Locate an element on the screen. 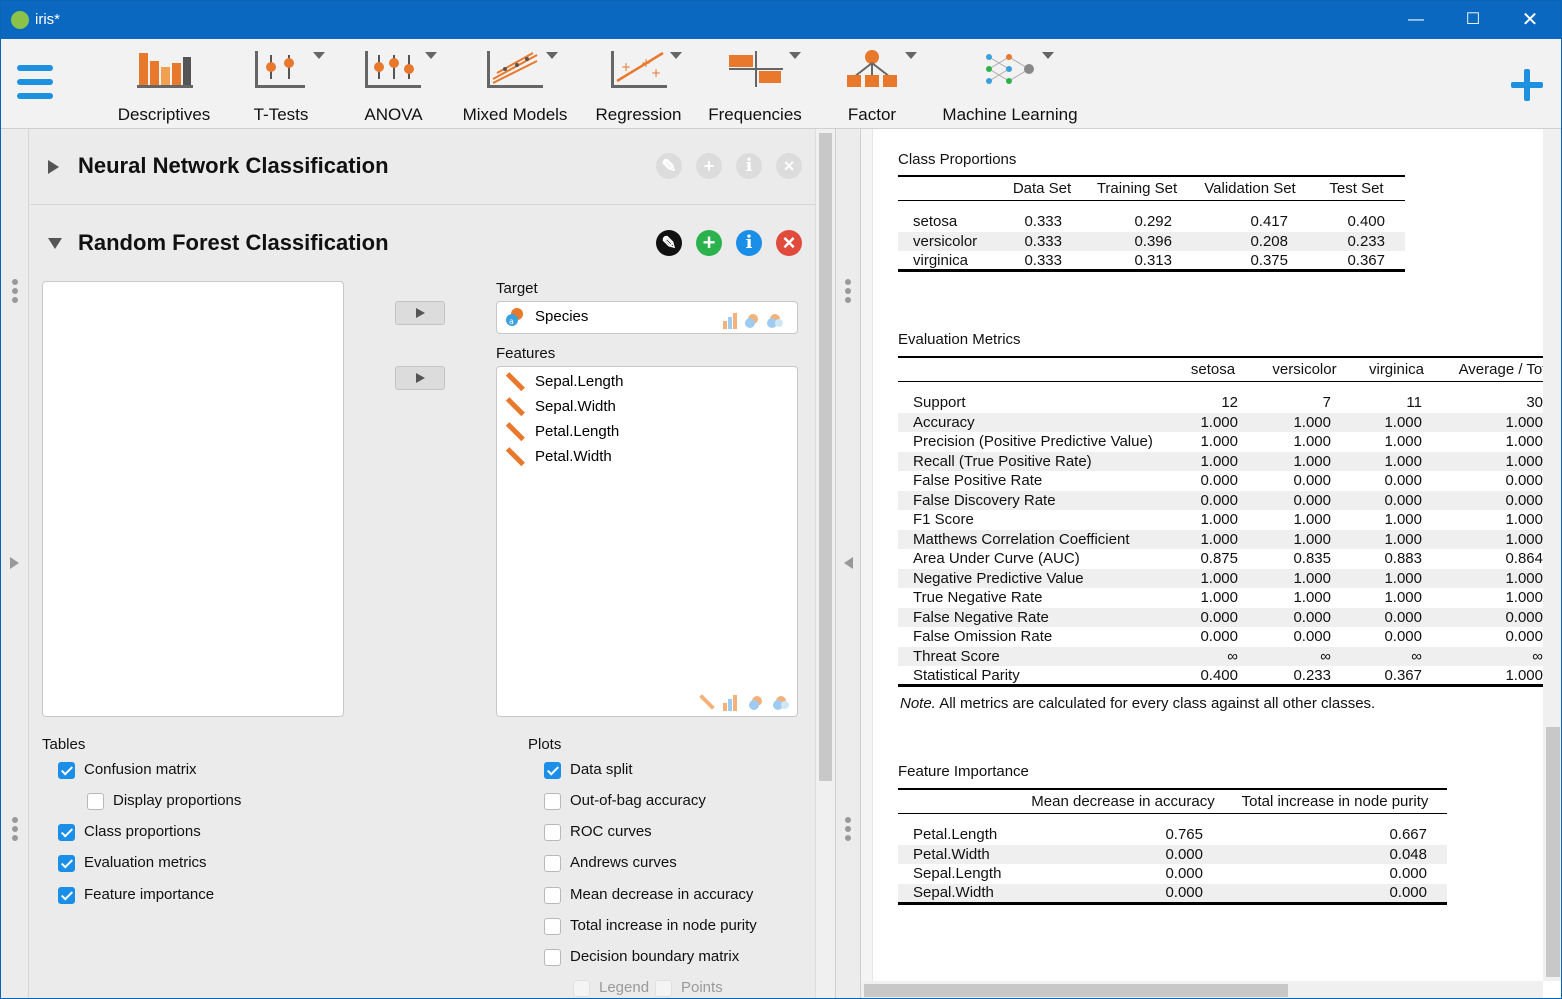 This screenshot has width=1562, height=999. data-split-checkbox: Data split is located at coordinates (588, 772).